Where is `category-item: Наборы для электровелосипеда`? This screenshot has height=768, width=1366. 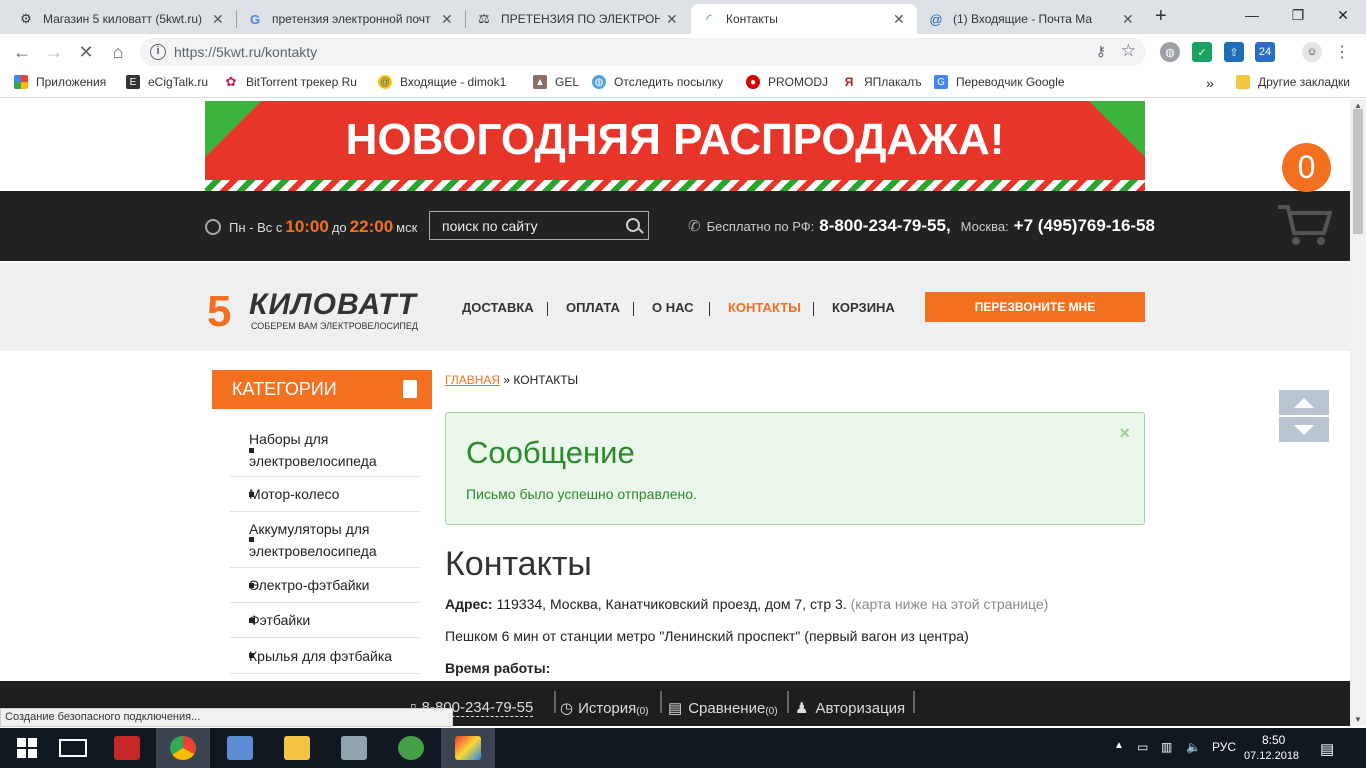
category-item: Наборы для электровелосипеда is located at coordinates (325, 450).